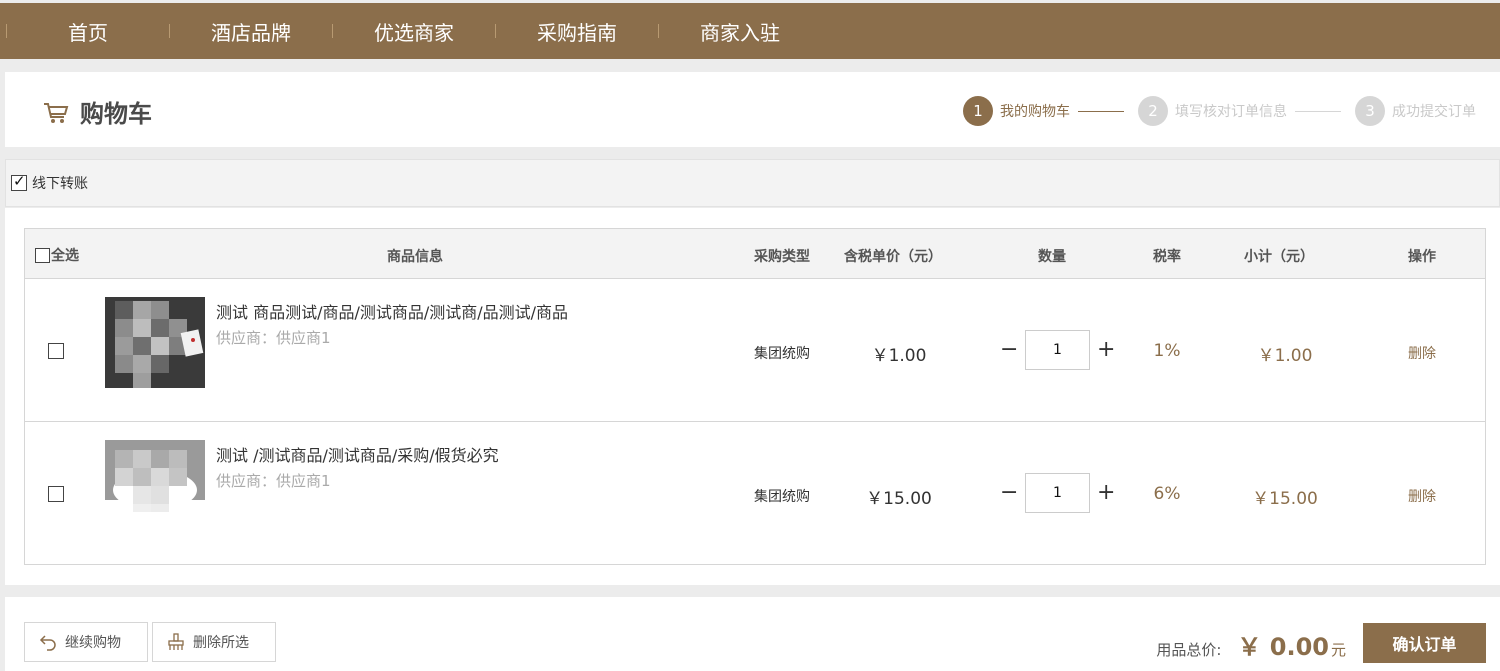  Describe the element at coordinates (1338, 650) in the screenshot. I see `total-unit: 元` at that location.